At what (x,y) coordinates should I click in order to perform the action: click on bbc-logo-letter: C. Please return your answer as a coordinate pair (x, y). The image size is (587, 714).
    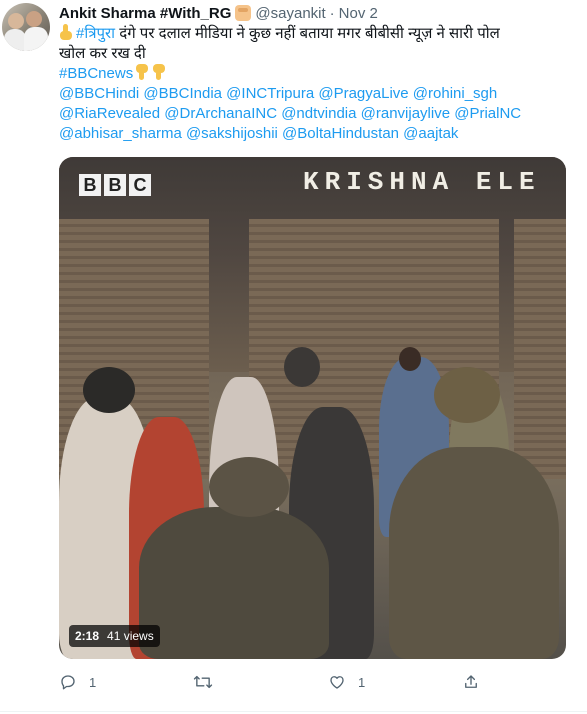
    Looking at the image, I should click on (140, 185).